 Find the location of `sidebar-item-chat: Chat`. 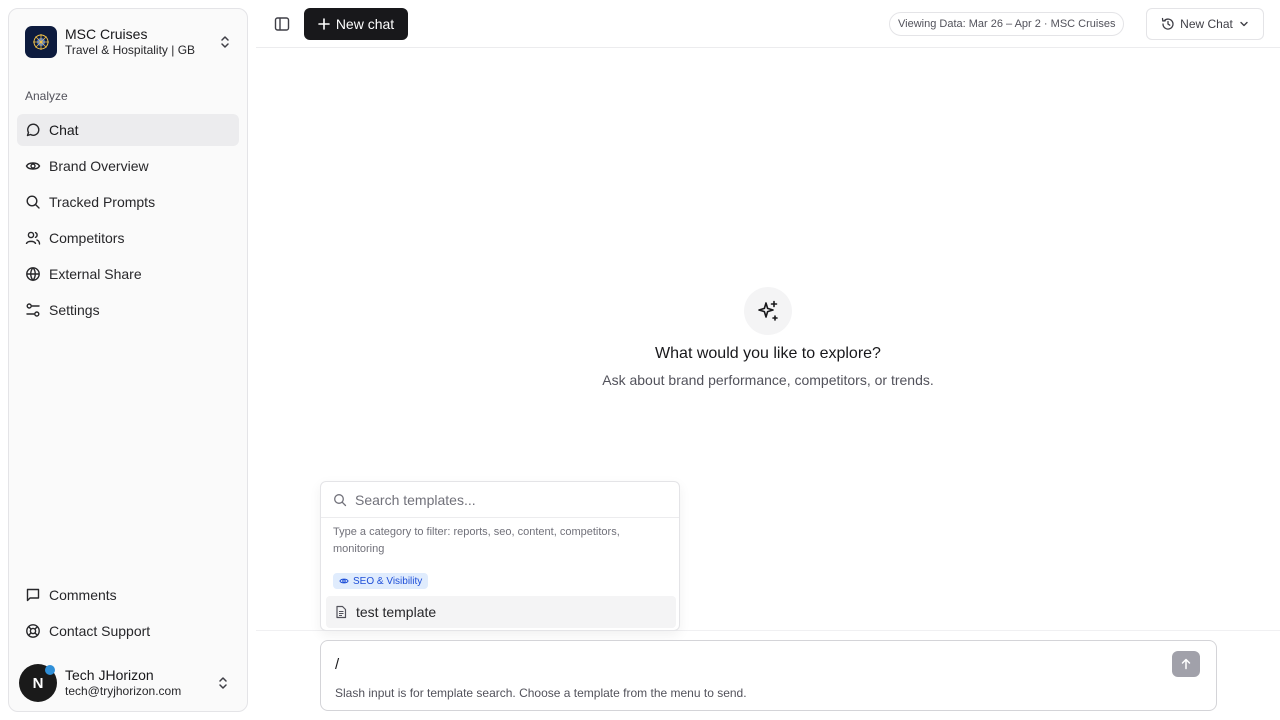

sidebar-item-chat: Chat is located at coordinates (128, 130).